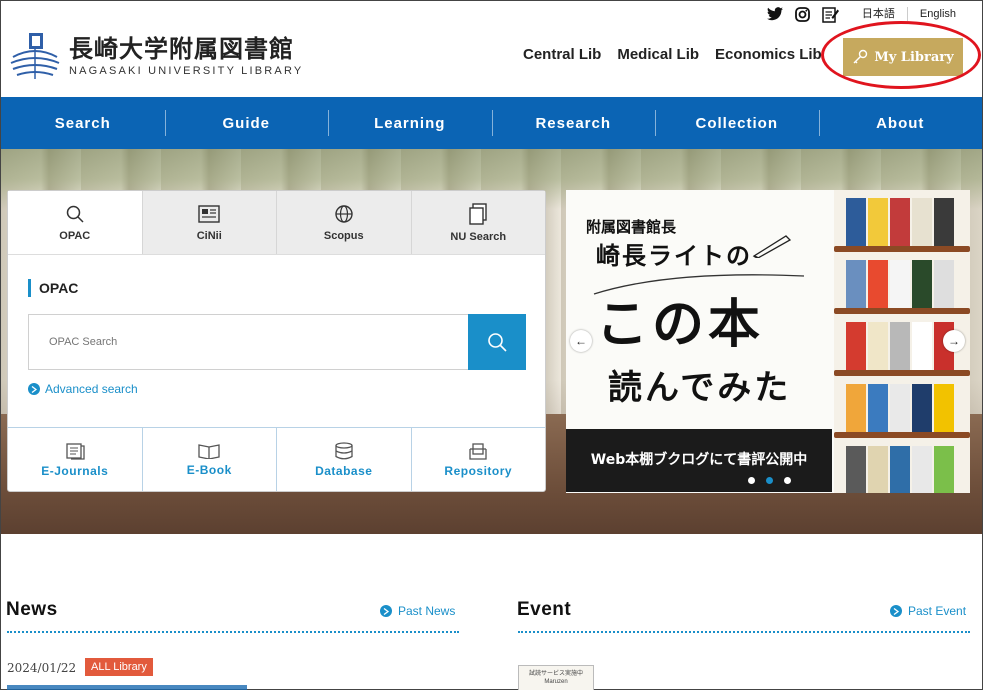 This screenshot has height=690, width=983. What do you see at coordinates (772, 246) in the screenshot?
I see `pen-icon` at bounding box center [772, 246].